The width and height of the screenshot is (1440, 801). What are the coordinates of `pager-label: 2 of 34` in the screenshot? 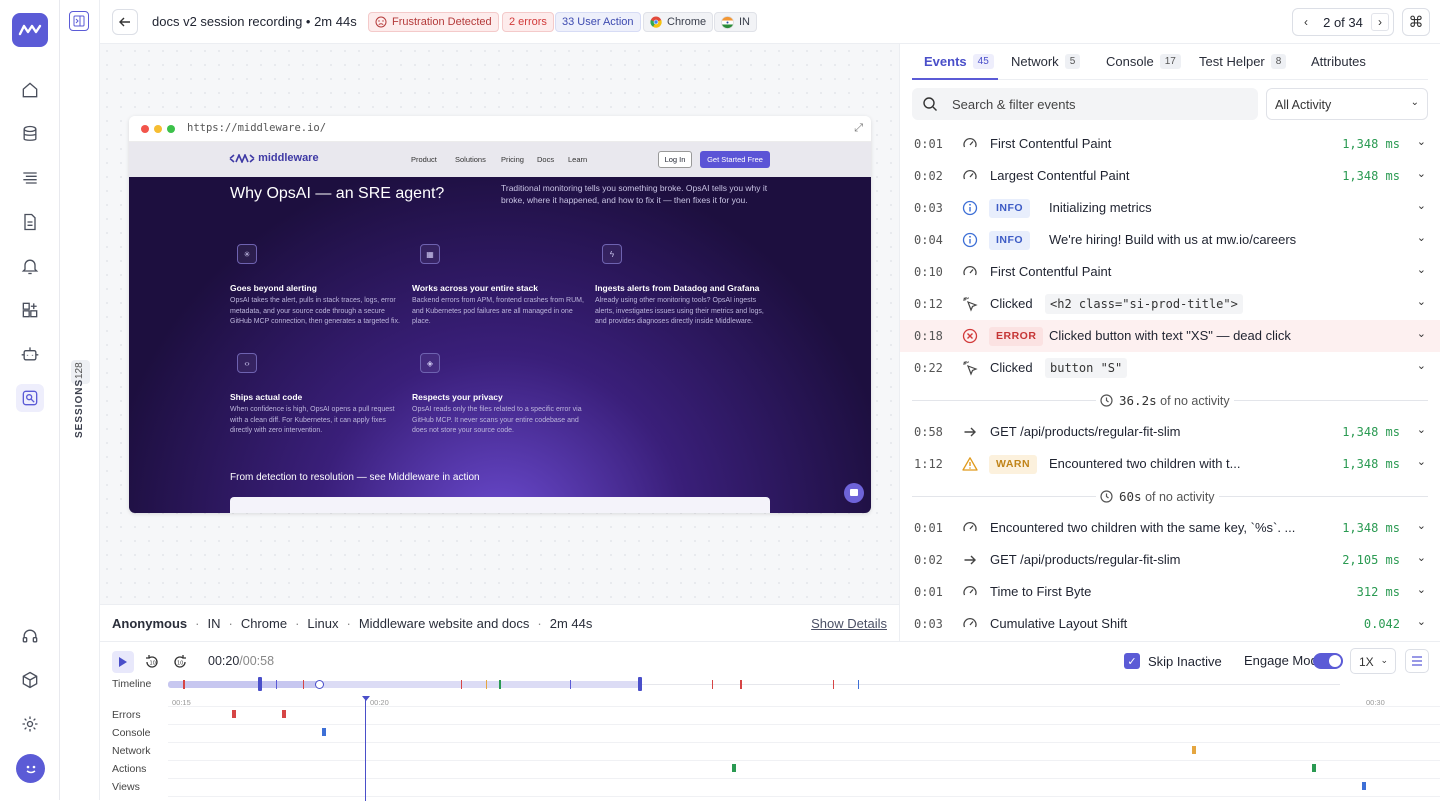 It's located at (1343, 22).